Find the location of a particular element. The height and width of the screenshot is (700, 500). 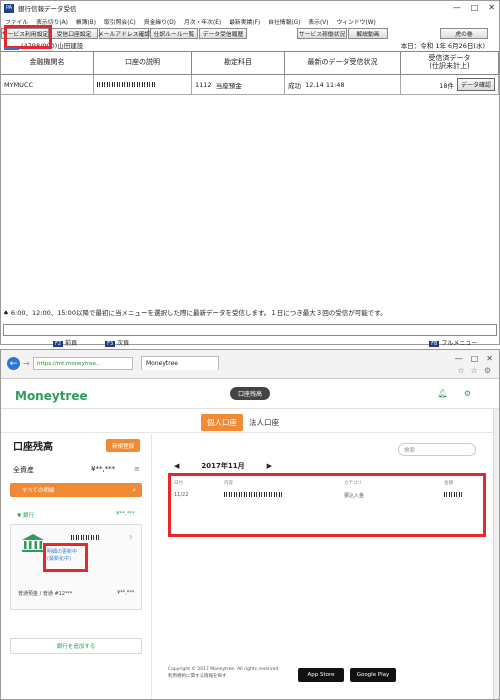

account-name: 当座預金 is located at coordinates (228, 85).